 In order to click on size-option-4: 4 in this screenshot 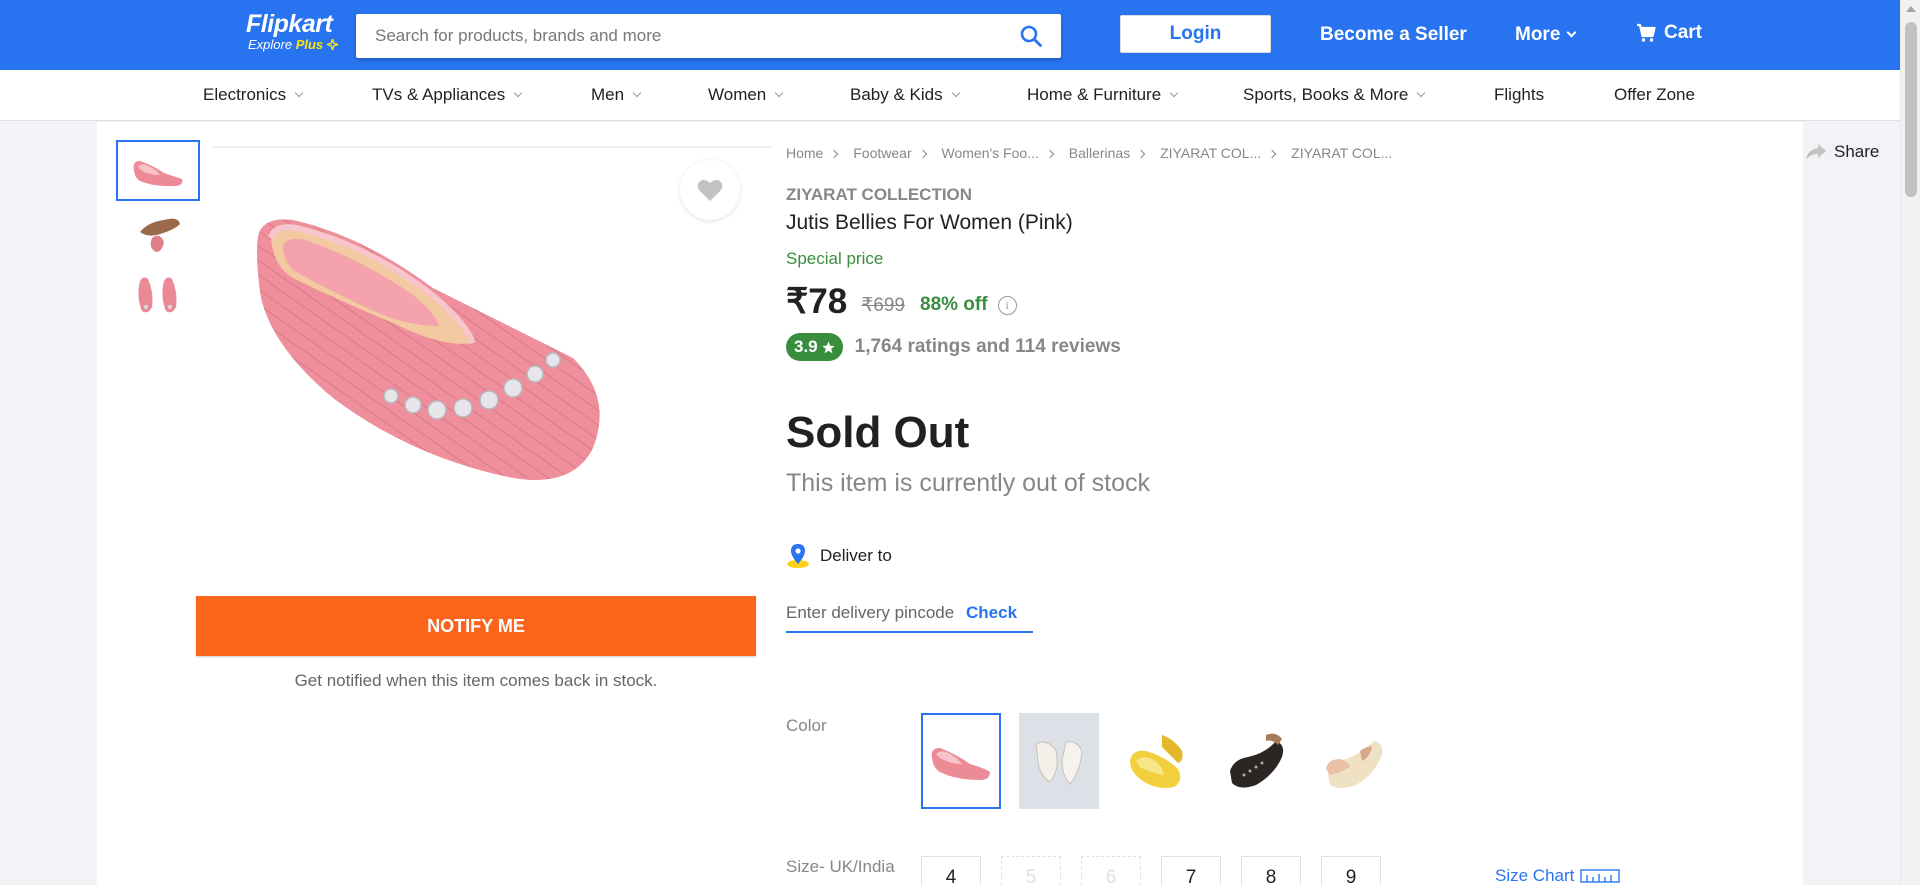, I will do `click(951, 870)`.